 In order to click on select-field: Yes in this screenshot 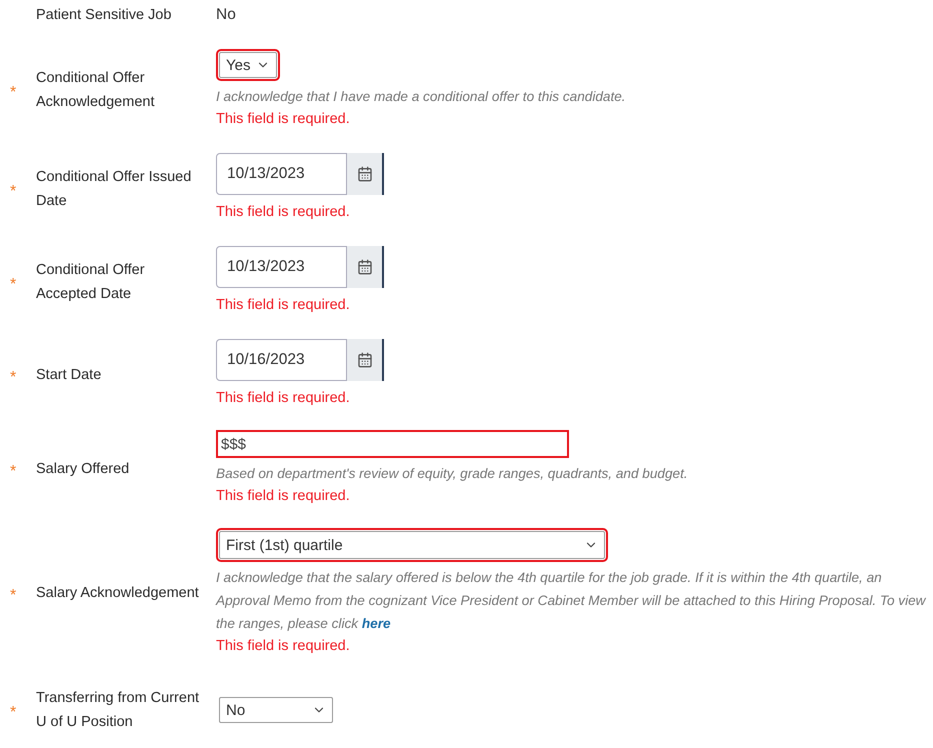, I will do `click(248, 65)`.